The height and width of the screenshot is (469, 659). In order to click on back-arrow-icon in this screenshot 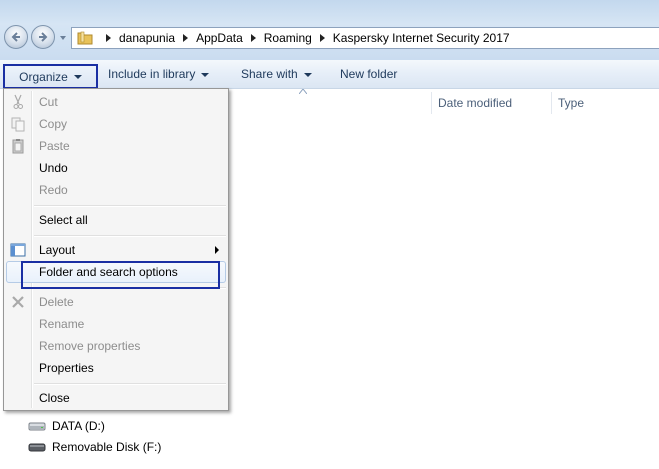, I will do `click(15, 37)`.